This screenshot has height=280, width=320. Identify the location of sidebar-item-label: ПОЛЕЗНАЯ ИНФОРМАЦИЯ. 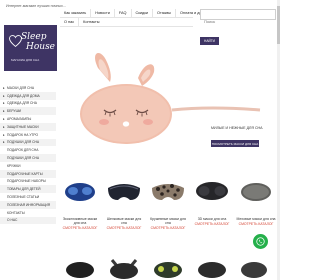
(29, 204).